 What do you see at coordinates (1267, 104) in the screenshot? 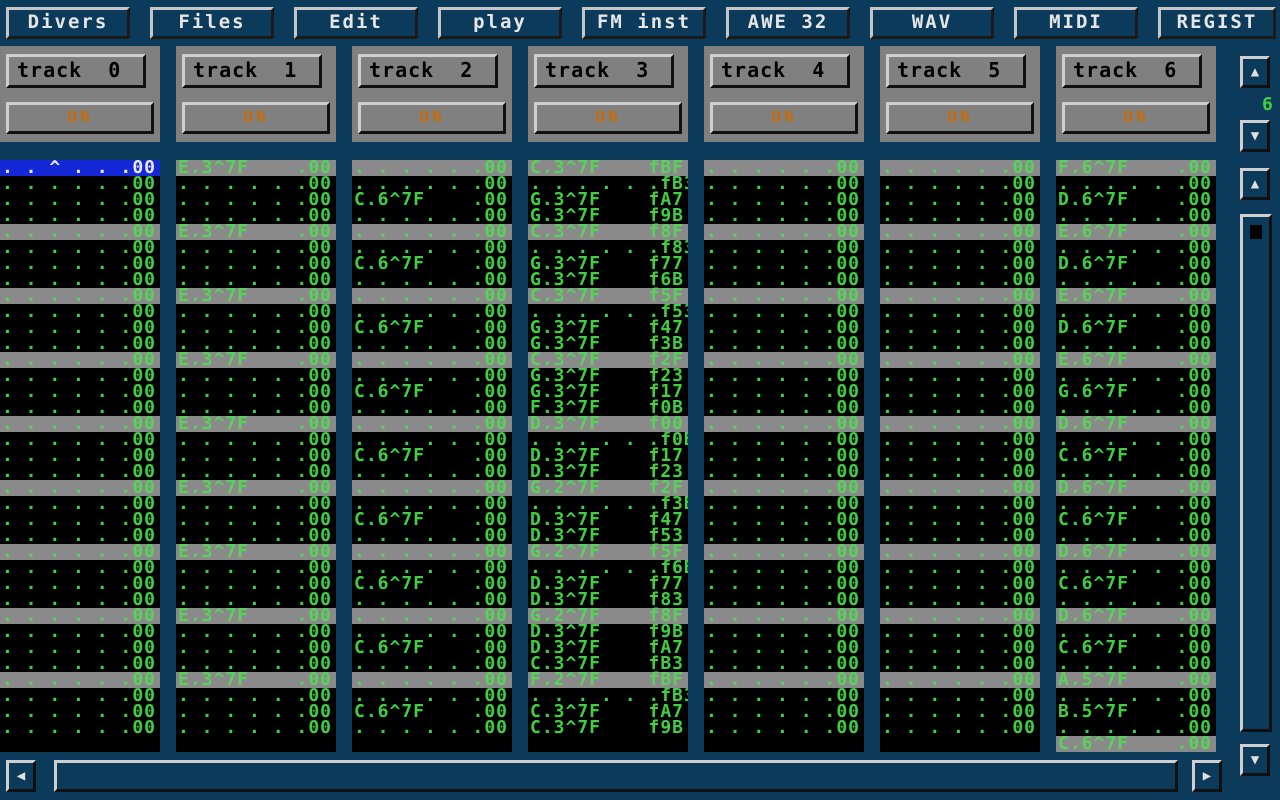
I see `track-counter: 6` at bounding box center [1267, 104].